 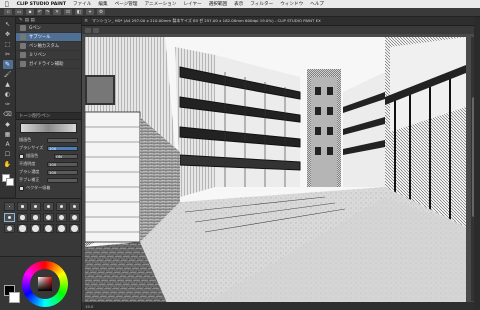 I want to click on frame-tool-icon: ☐, so click(x=8, y=154).